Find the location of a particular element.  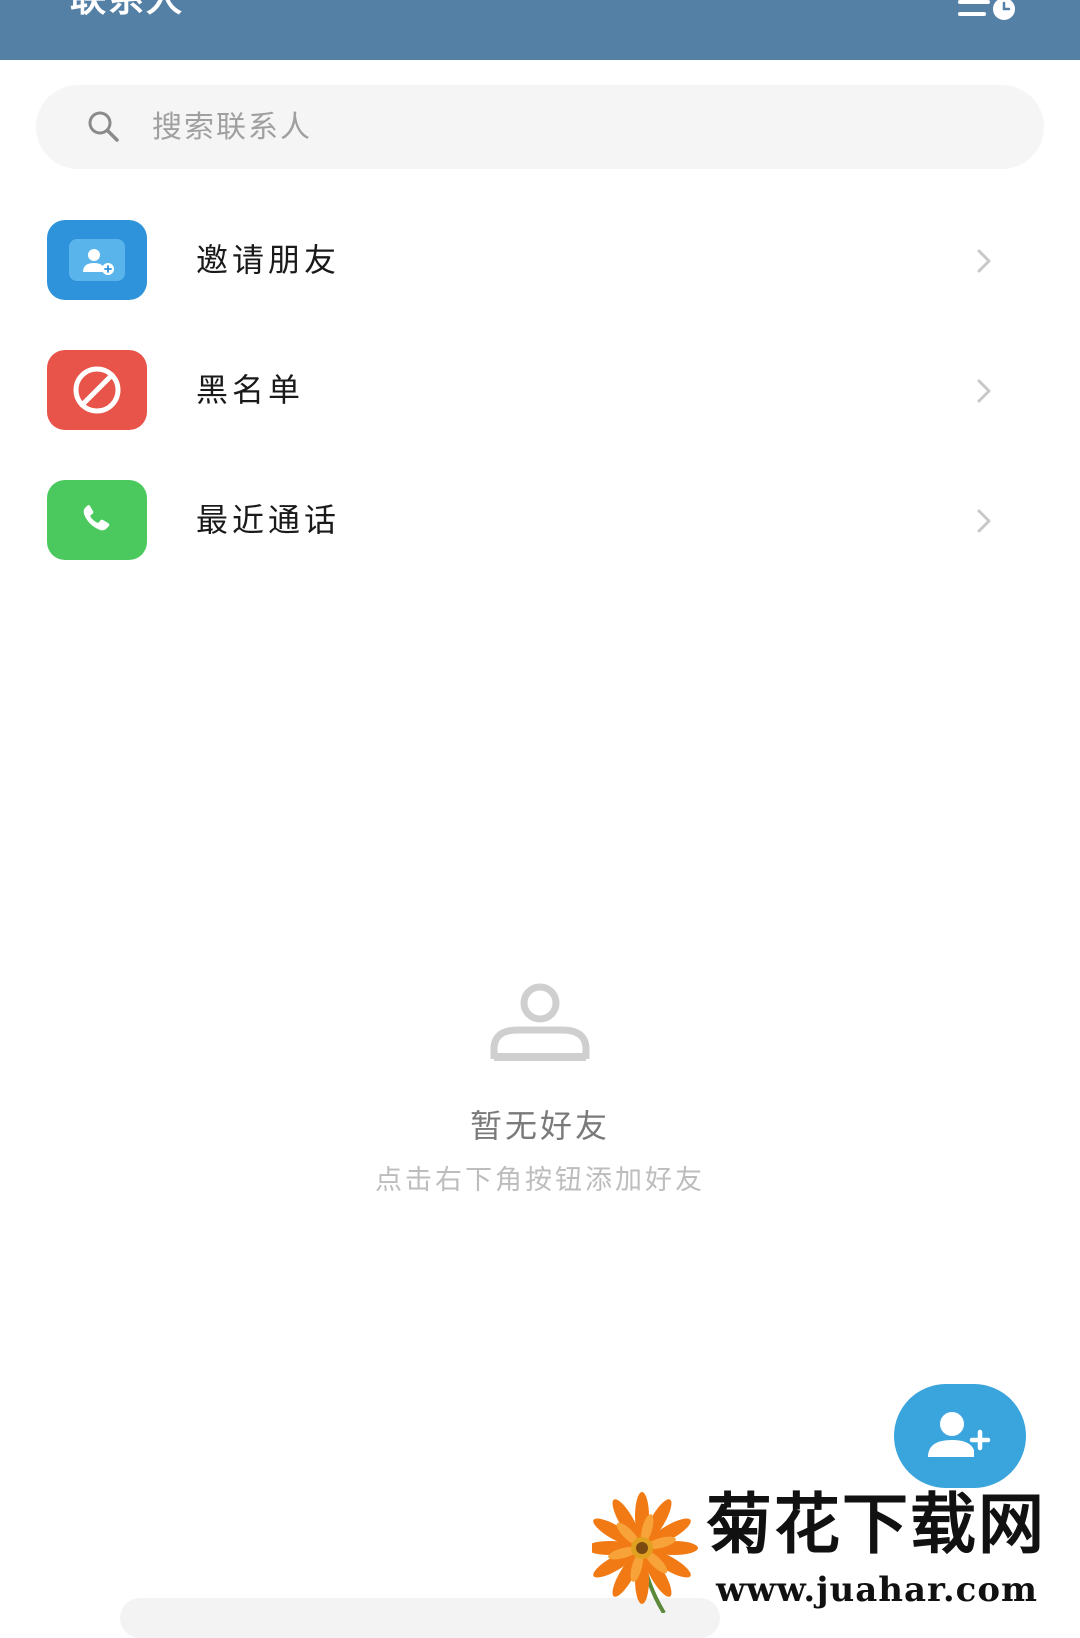

watermark: 菊花下载网 www.juahar.com is located at coordinates (833, 1550).